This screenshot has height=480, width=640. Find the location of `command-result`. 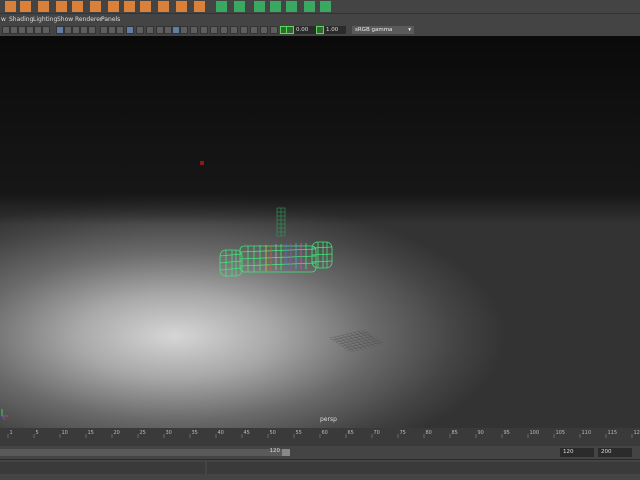

command-result is located at coordinates (423, 468).